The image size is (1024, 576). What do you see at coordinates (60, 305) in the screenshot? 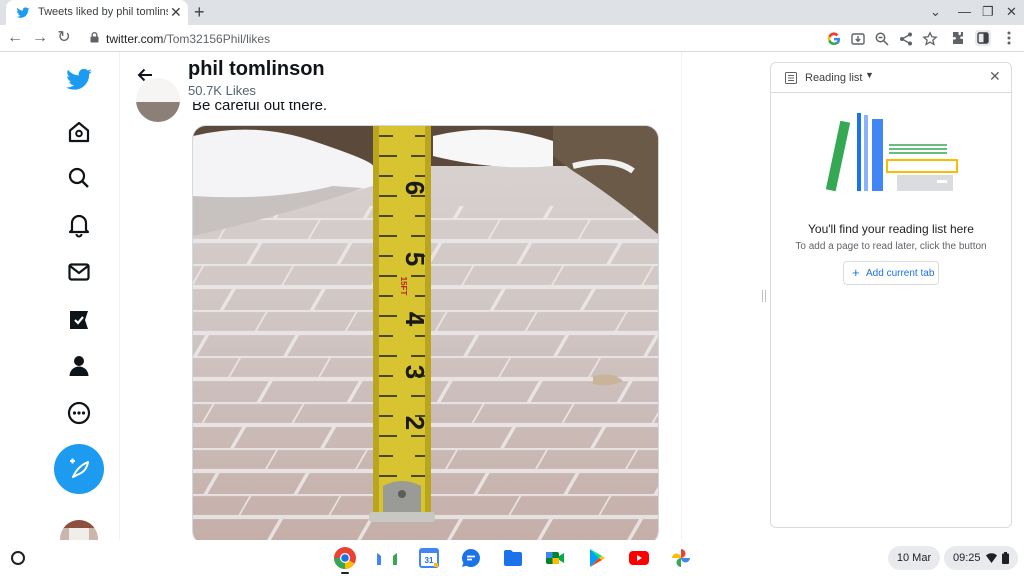
I see `twitter-sidebar` at bounding box center [60, 305].